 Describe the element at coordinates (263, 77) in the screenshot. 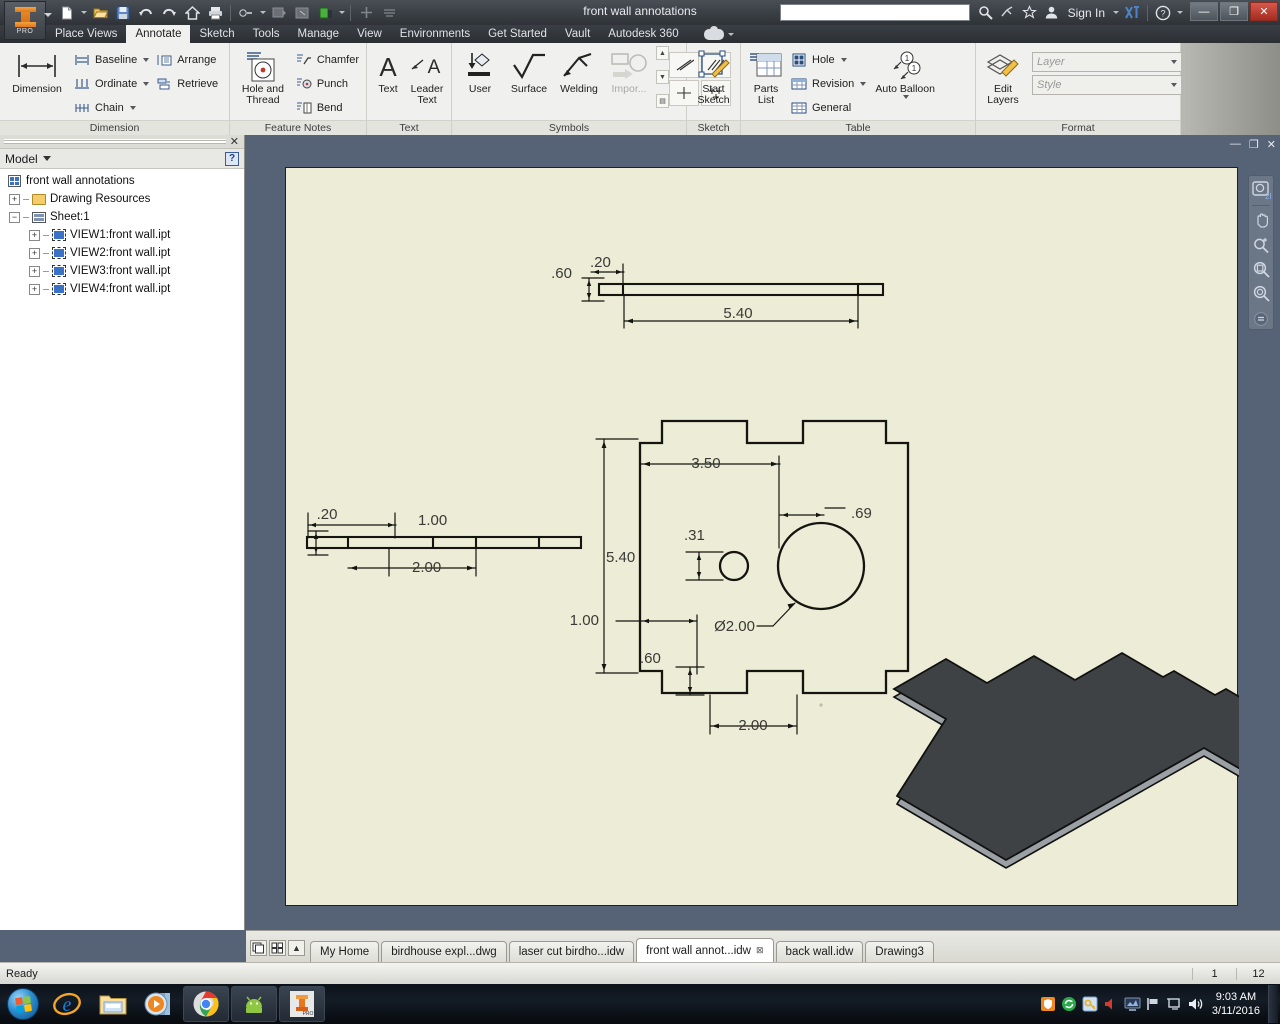

I see `hole-and-thread-button: Hole and Thread` at that location.